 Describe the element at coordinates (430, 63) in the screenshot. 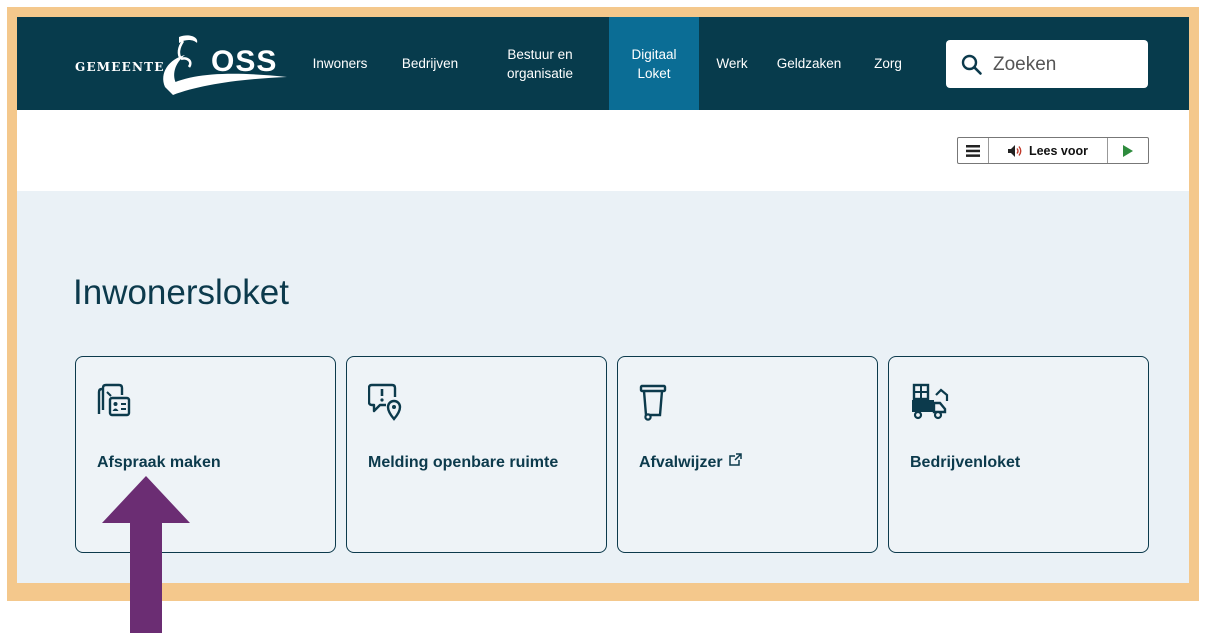

I see `nav-bedrijven: Bedrijven` at that location.